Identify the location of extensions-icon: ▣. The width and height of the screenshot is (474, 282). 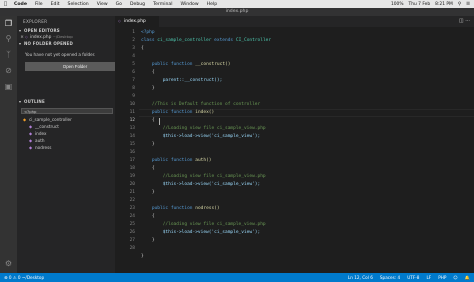
(8, 86).